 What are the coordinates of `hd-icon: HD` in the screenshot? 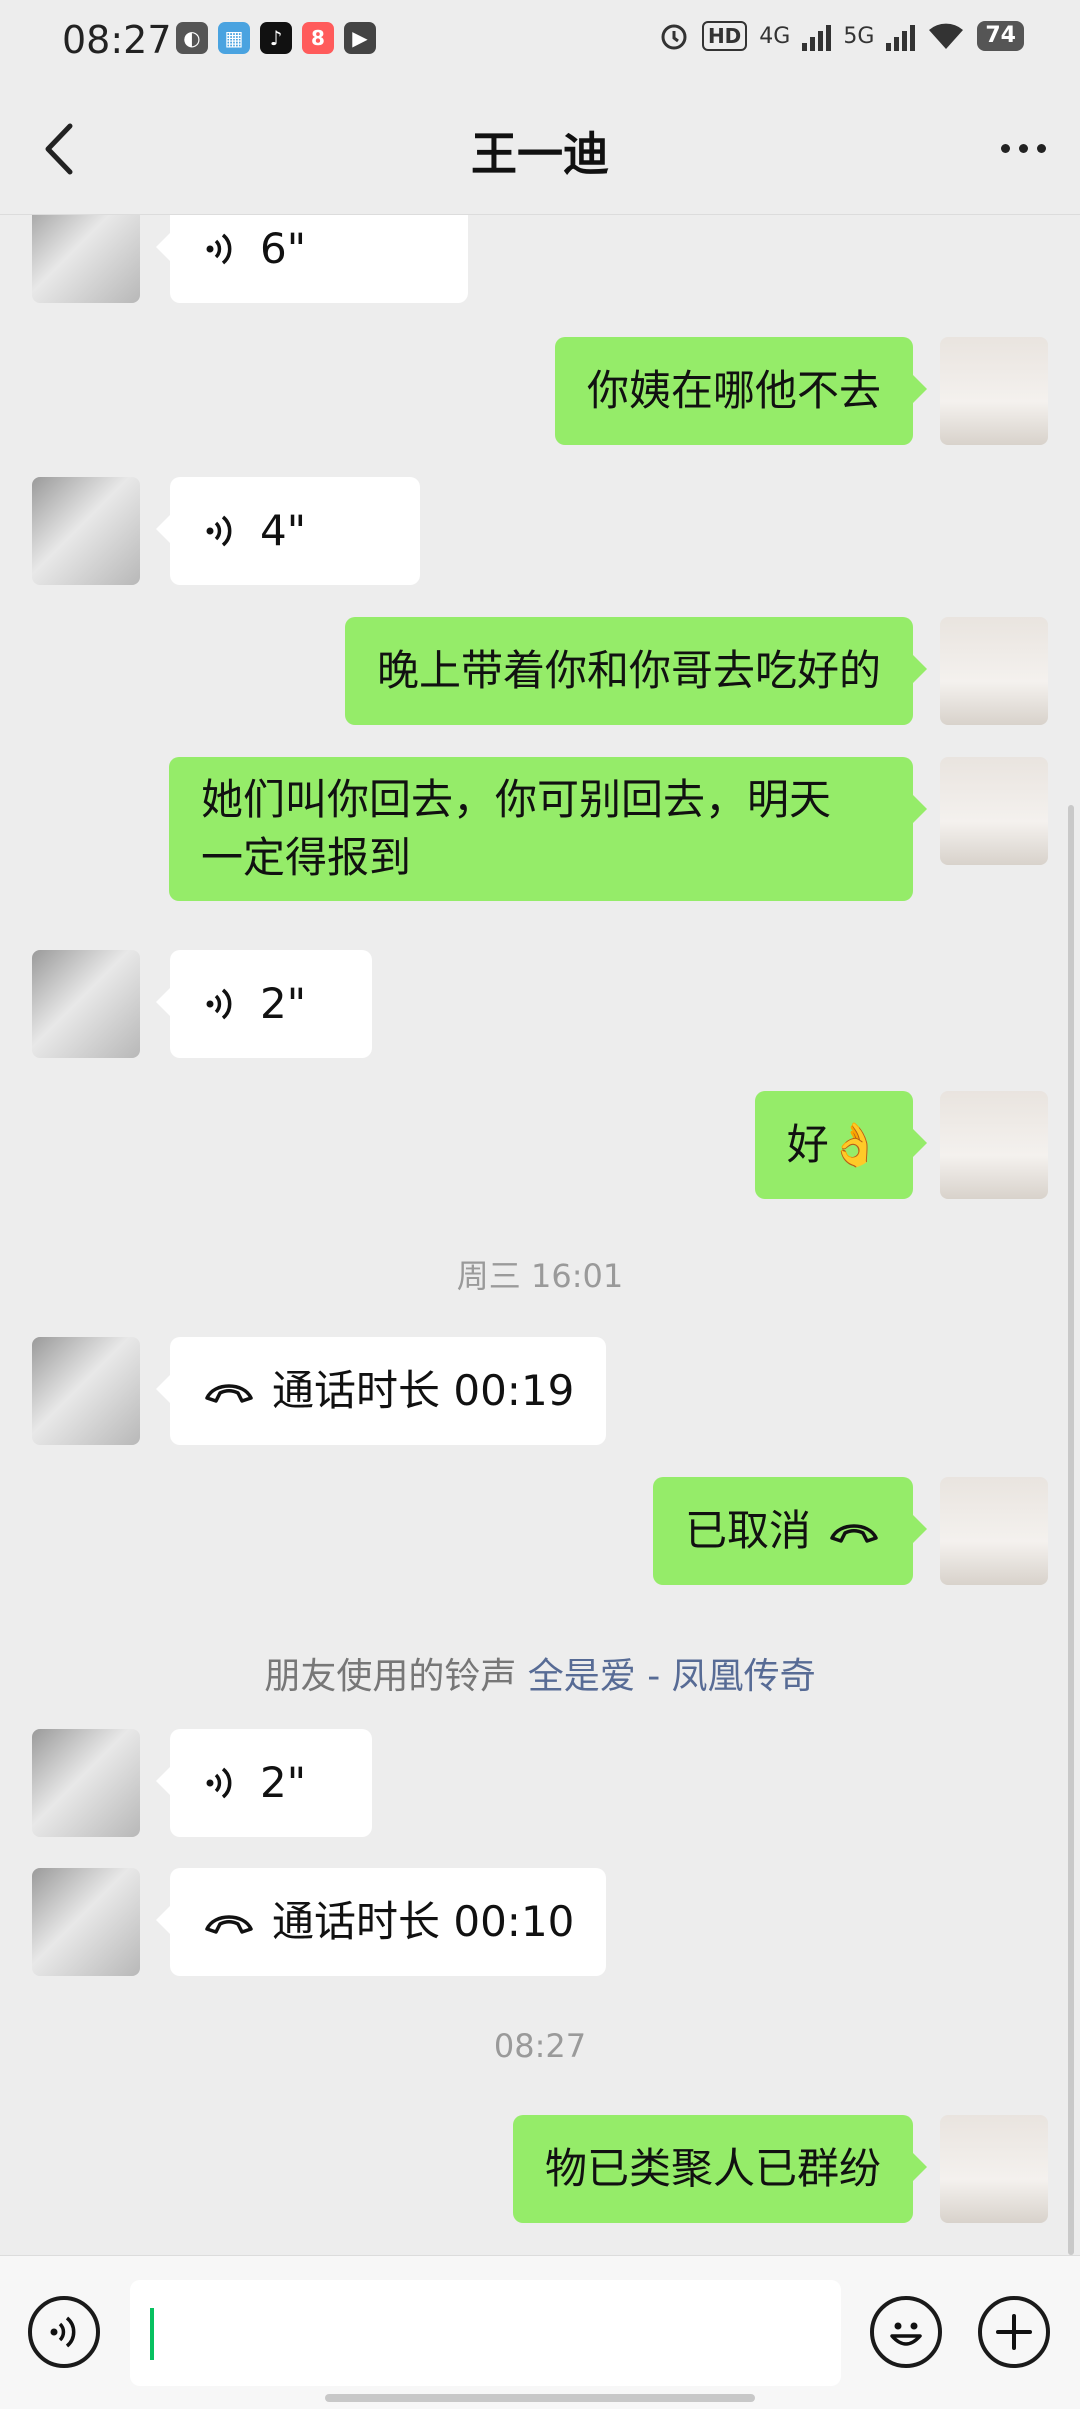 It's located at (724, 36).